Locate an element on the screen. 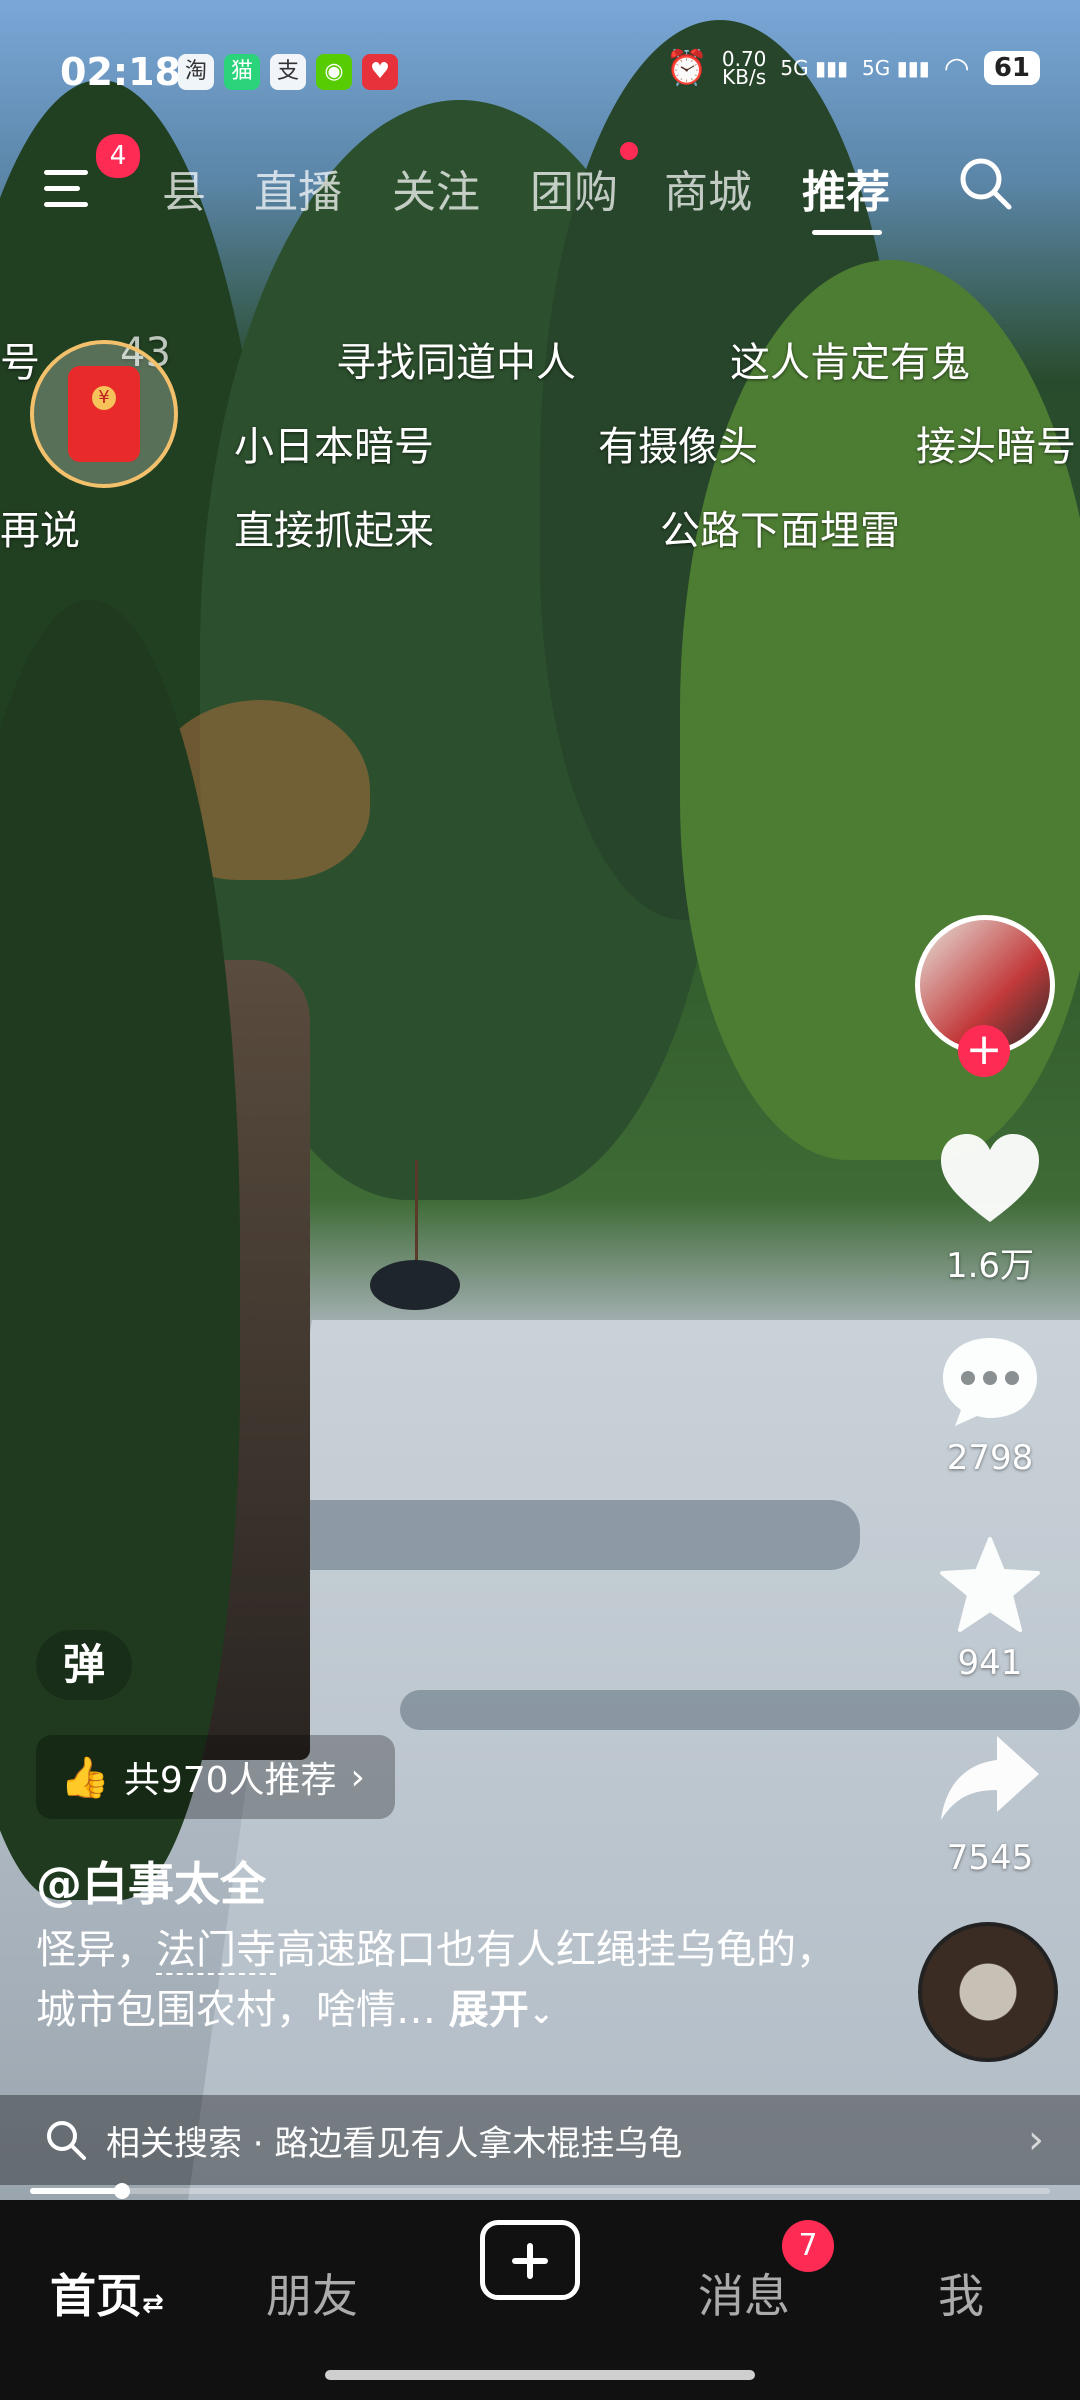  nav-home: 首页⇄ is located at coordinates (107, 2293).